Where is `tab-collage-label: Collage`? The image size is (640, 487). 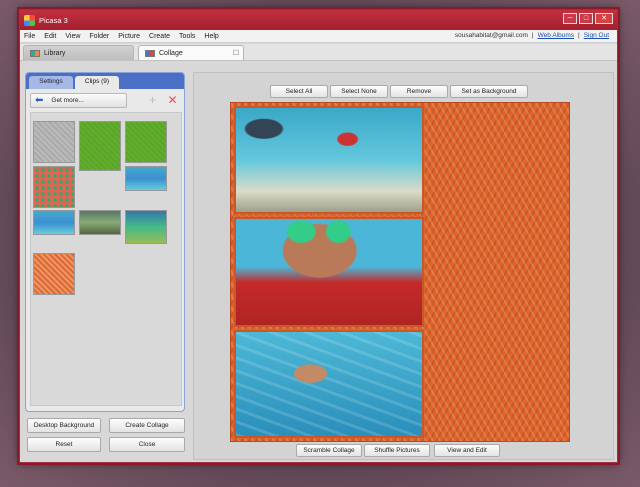 tab-collage-label: Collage is located at coordinates (171, 53).